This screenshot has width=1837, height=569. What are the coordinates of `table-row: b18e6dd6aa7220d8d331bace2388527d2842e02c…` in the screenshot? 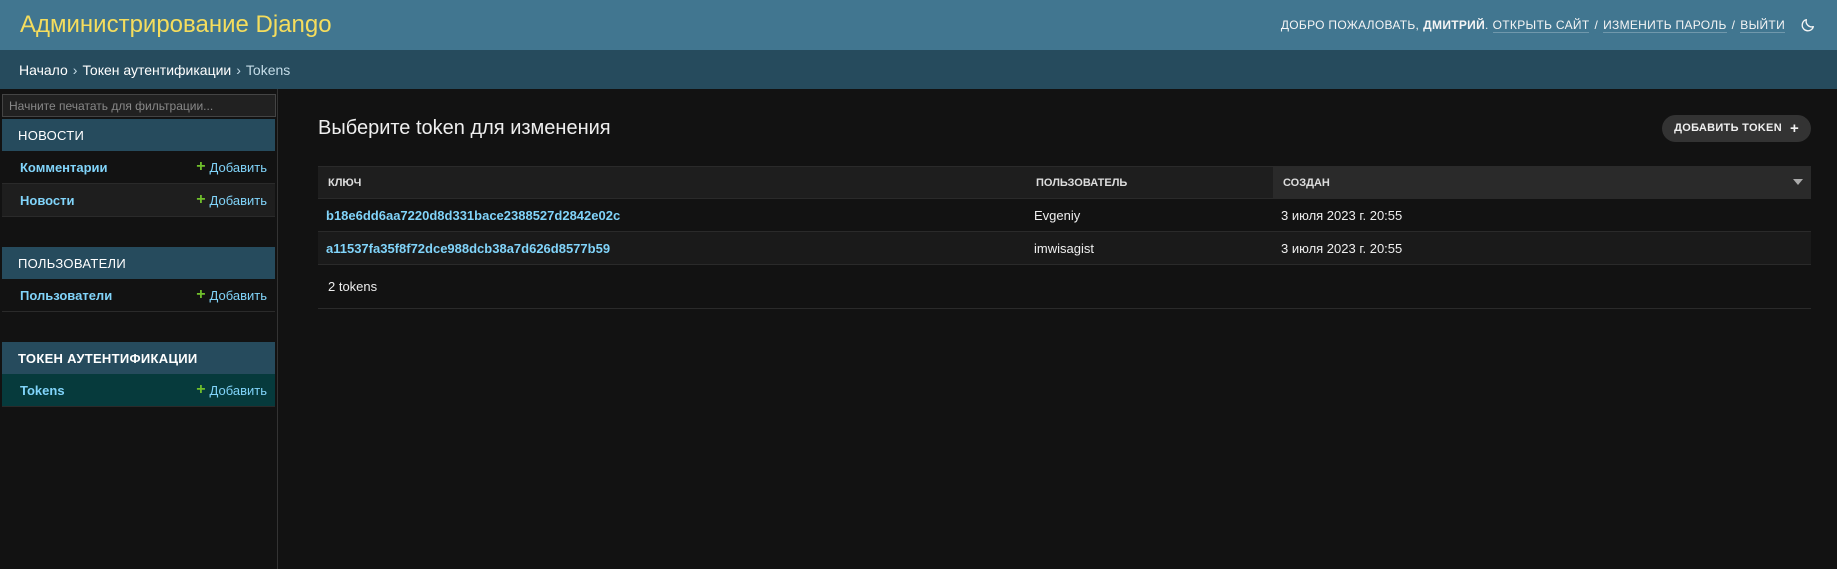 It's located at (1064, 215).